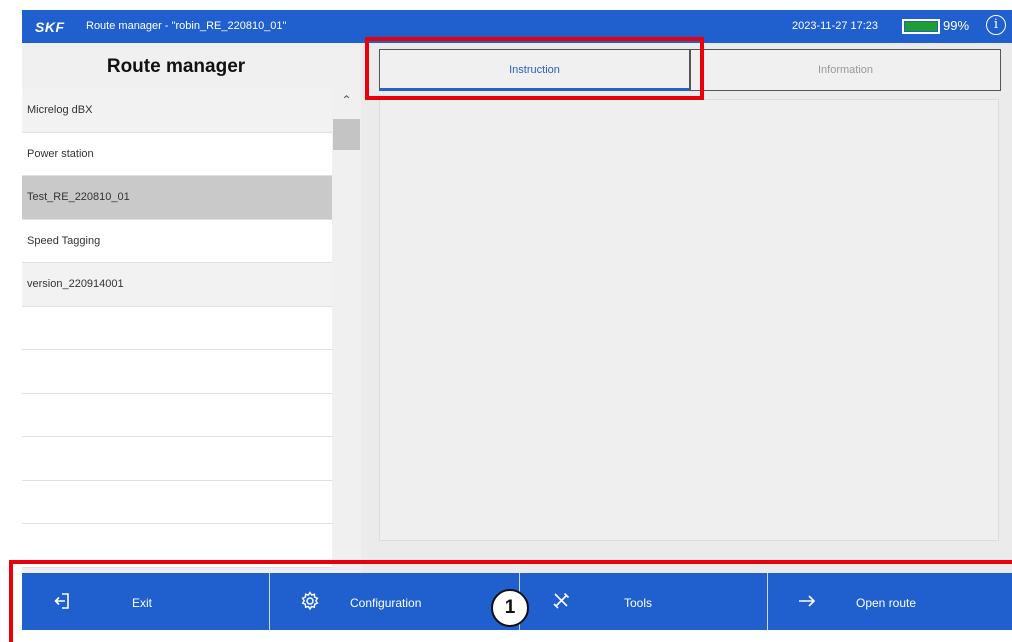  What do you see at coordinates (886, 603) in the screenshot?
I see `open-route-label: Open route` at bounding box center [886, 603].